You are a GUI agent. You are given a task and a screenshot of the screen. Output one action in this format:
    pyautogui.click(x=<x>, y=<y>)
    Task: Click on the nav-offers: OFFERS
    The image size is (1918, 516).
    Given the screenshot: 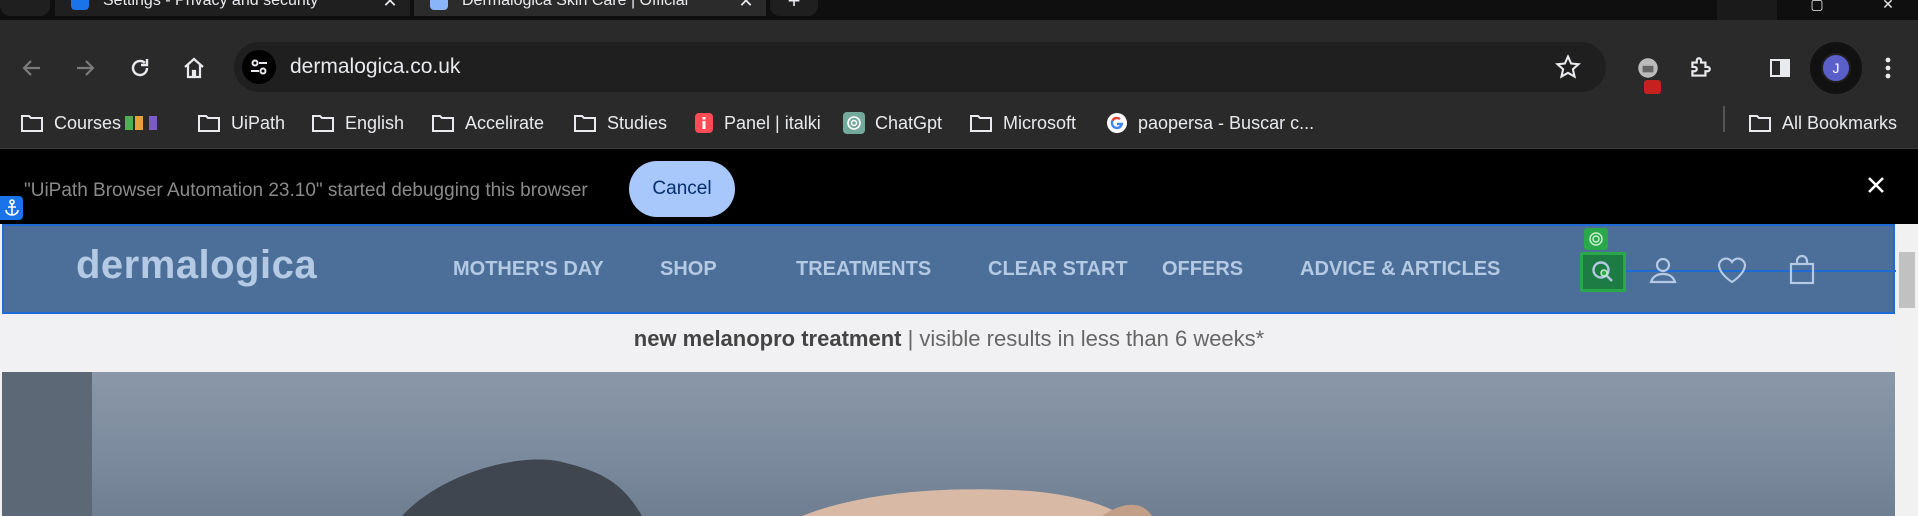 What is the action you would take?
    pyautogui.click(x=1202, y=269)
    